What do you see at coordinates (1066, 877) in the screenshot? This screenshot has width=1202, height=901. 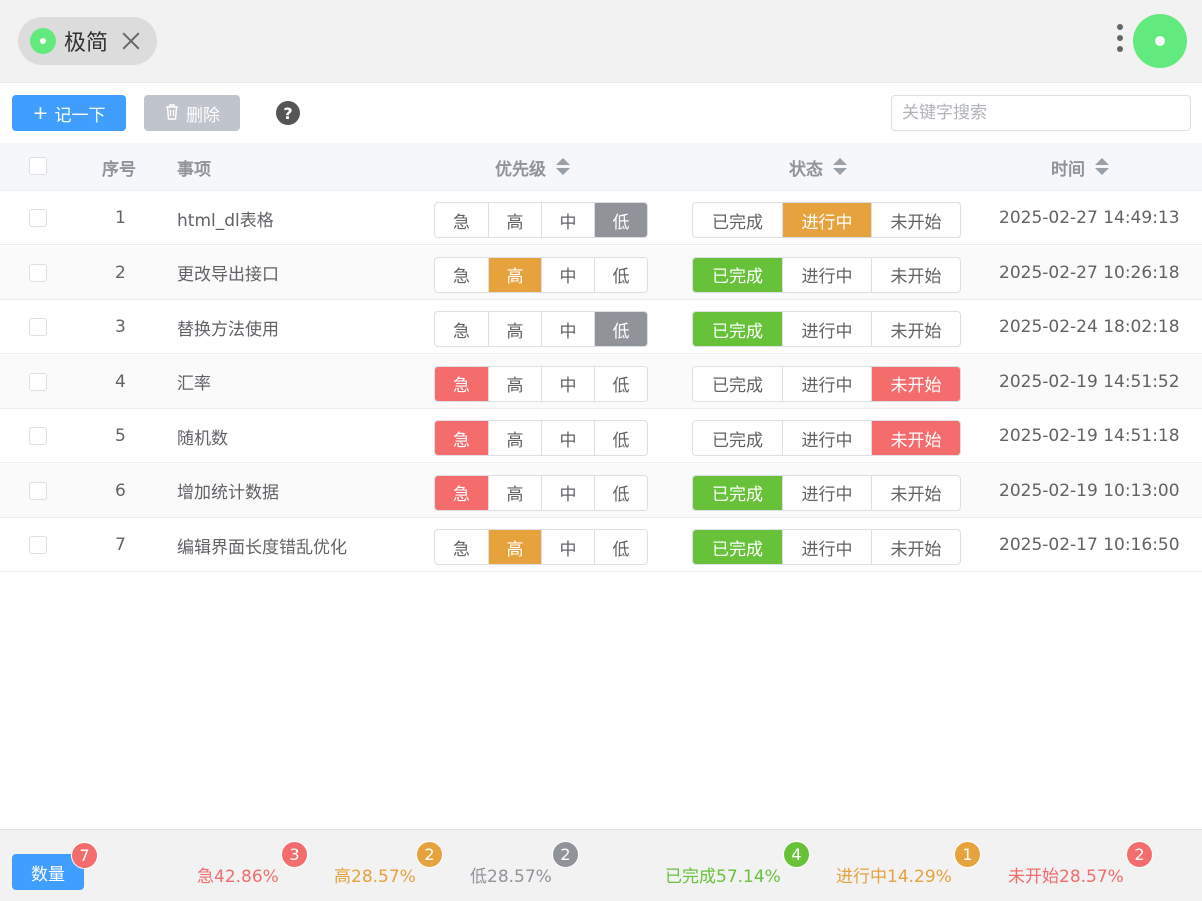 I see `stat-label: 未开始28.57%` at bounding box center [1066, 877].